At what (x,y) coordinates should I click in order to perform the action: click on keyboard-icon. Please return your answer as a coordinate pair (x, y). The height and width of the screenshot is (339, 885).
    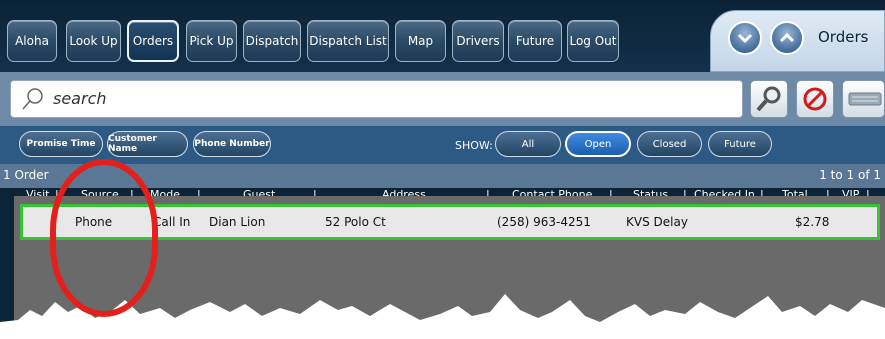
    Looking at the image, I should click on (865, 99).